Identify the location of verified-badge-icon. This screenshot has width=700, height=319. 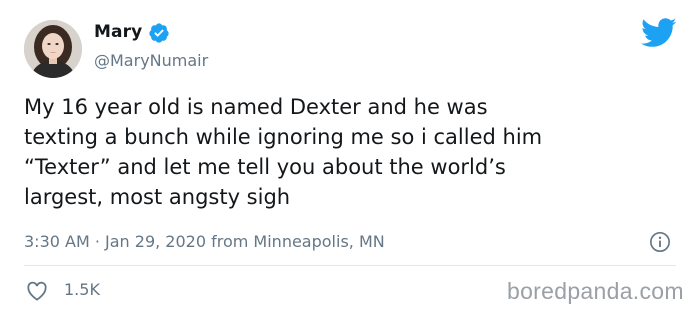
(159, 33).